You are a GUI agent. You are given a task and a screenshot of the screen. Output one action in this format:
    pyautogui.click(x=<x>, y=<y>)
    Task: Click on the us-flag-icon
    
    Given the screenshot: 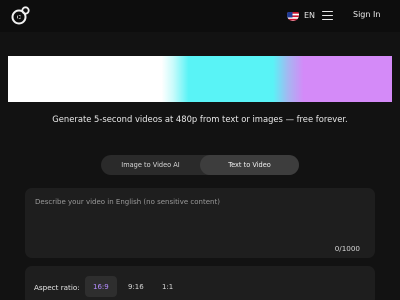 What is the action you would take?
    pyautogui.click(x=293, y=15)
    